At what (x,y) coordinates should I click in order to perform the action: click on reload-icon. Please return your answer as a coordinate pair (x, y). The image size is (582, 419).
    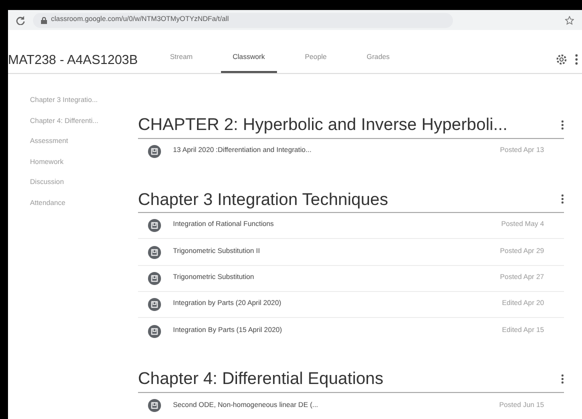
    Looking at the image, I should click on (20, 20).